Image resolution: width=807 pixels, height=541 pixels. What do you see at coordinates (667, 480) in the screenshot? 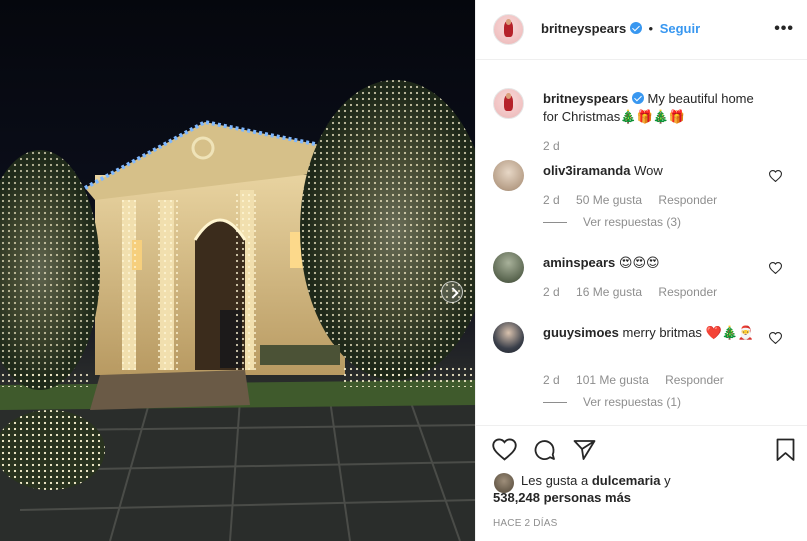
I see `likes-suffix: y` at bounding box center [667, 480].